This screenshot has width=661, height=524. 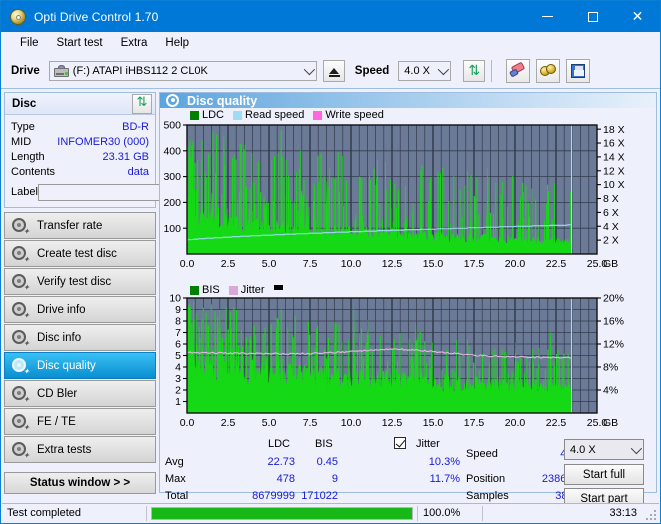 What do you see at coordinates (482, 454) in the screenshot?
I see `speed-stat-label: Speed` at bounding box center [482, 454].